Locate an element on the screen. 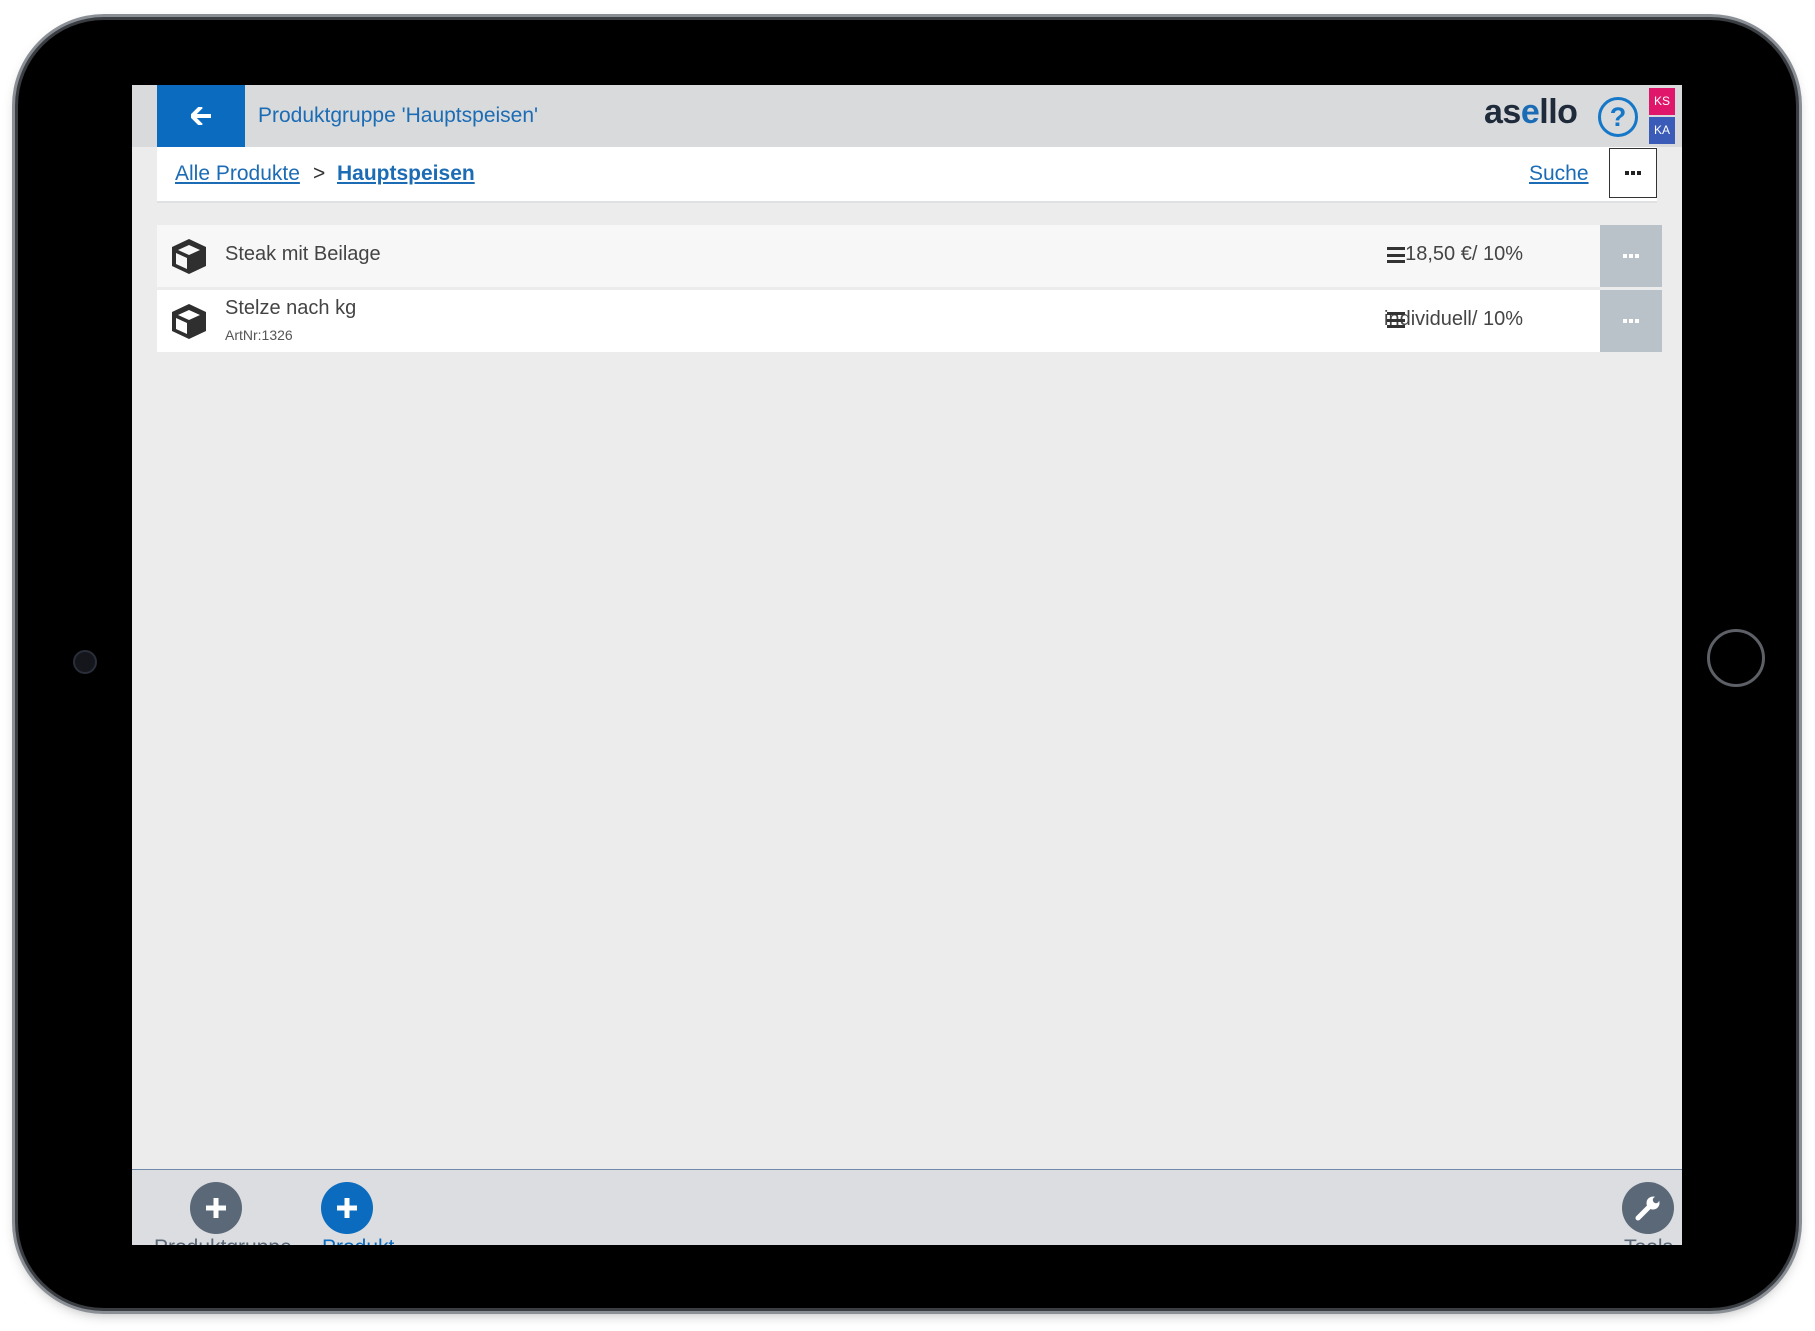 The image size is (1815, 1331). tools-button is located at coordinates (1648, 1208).